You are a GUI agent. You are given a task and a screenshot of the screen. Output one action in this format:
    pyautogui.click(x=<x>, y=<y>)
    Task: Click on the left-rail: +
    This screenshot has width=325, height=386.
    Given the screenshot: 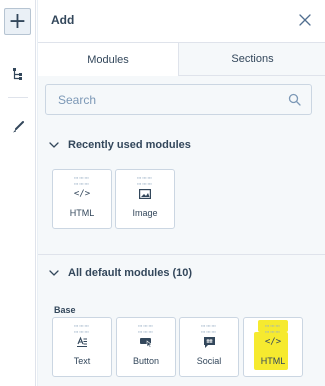 What is the action you would take?
    pyautogui.click(x=18, y=193)
    